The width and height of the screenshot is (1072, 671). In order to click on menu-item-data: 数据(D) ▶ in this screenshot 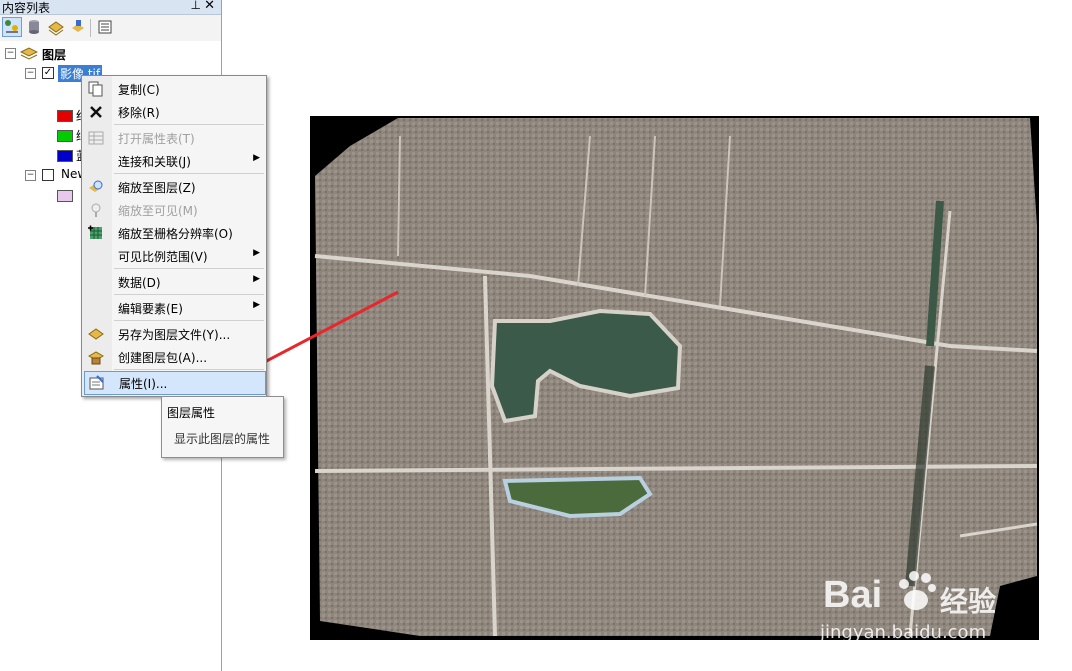, I will do `click(174, 282)`.